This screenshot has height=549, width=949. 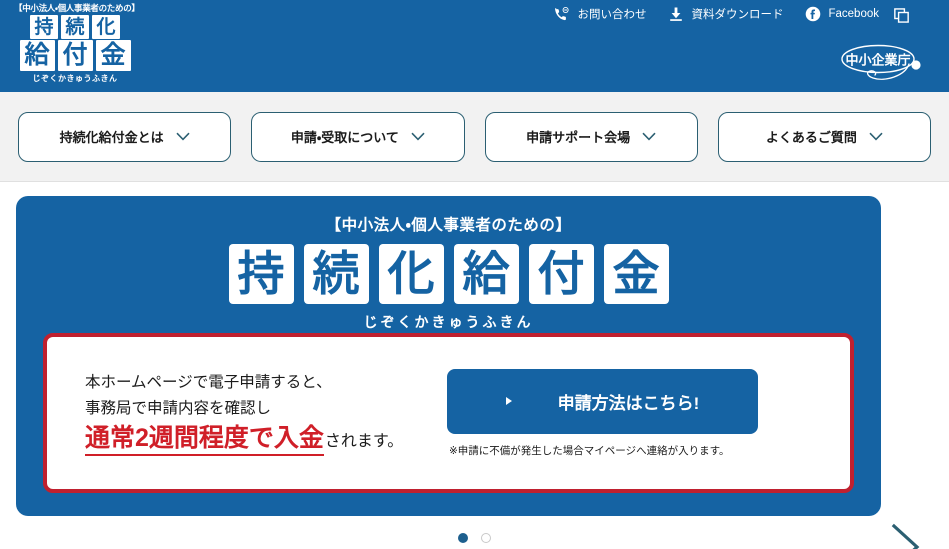 I want to click on apply-method-button-label: 申請方法はこちら!, so click(x=628, y=403).